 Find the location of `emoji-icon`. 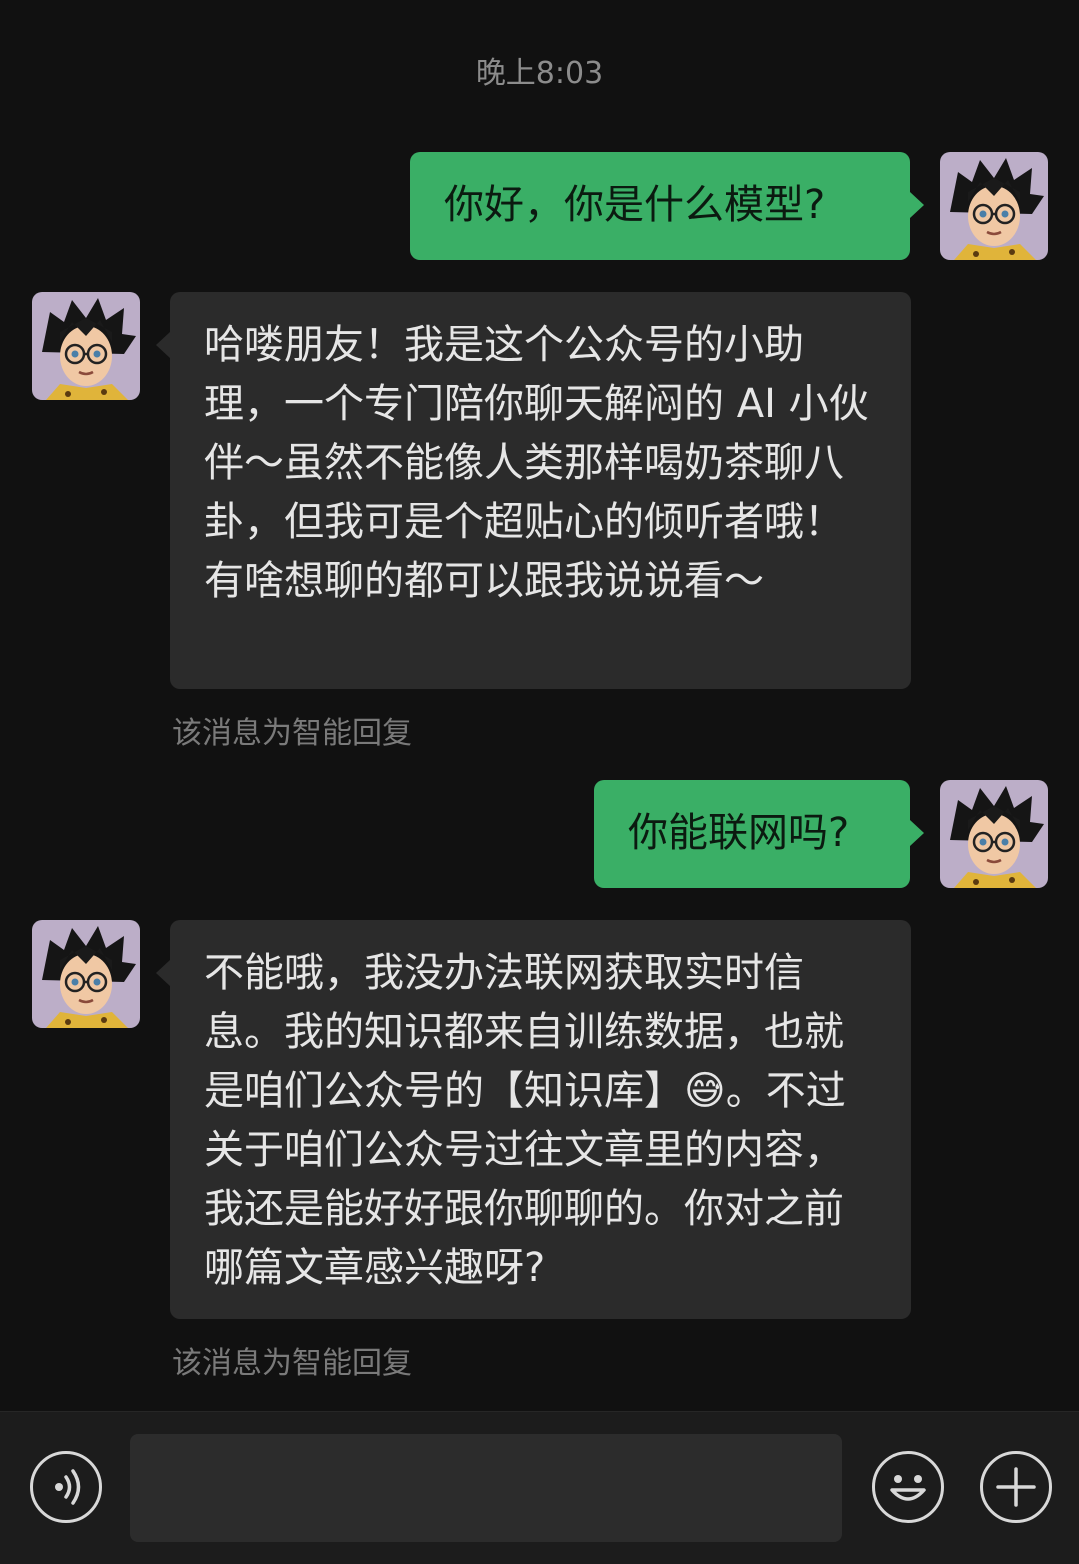

emoji-icon is located at coordinates (908, 1488).